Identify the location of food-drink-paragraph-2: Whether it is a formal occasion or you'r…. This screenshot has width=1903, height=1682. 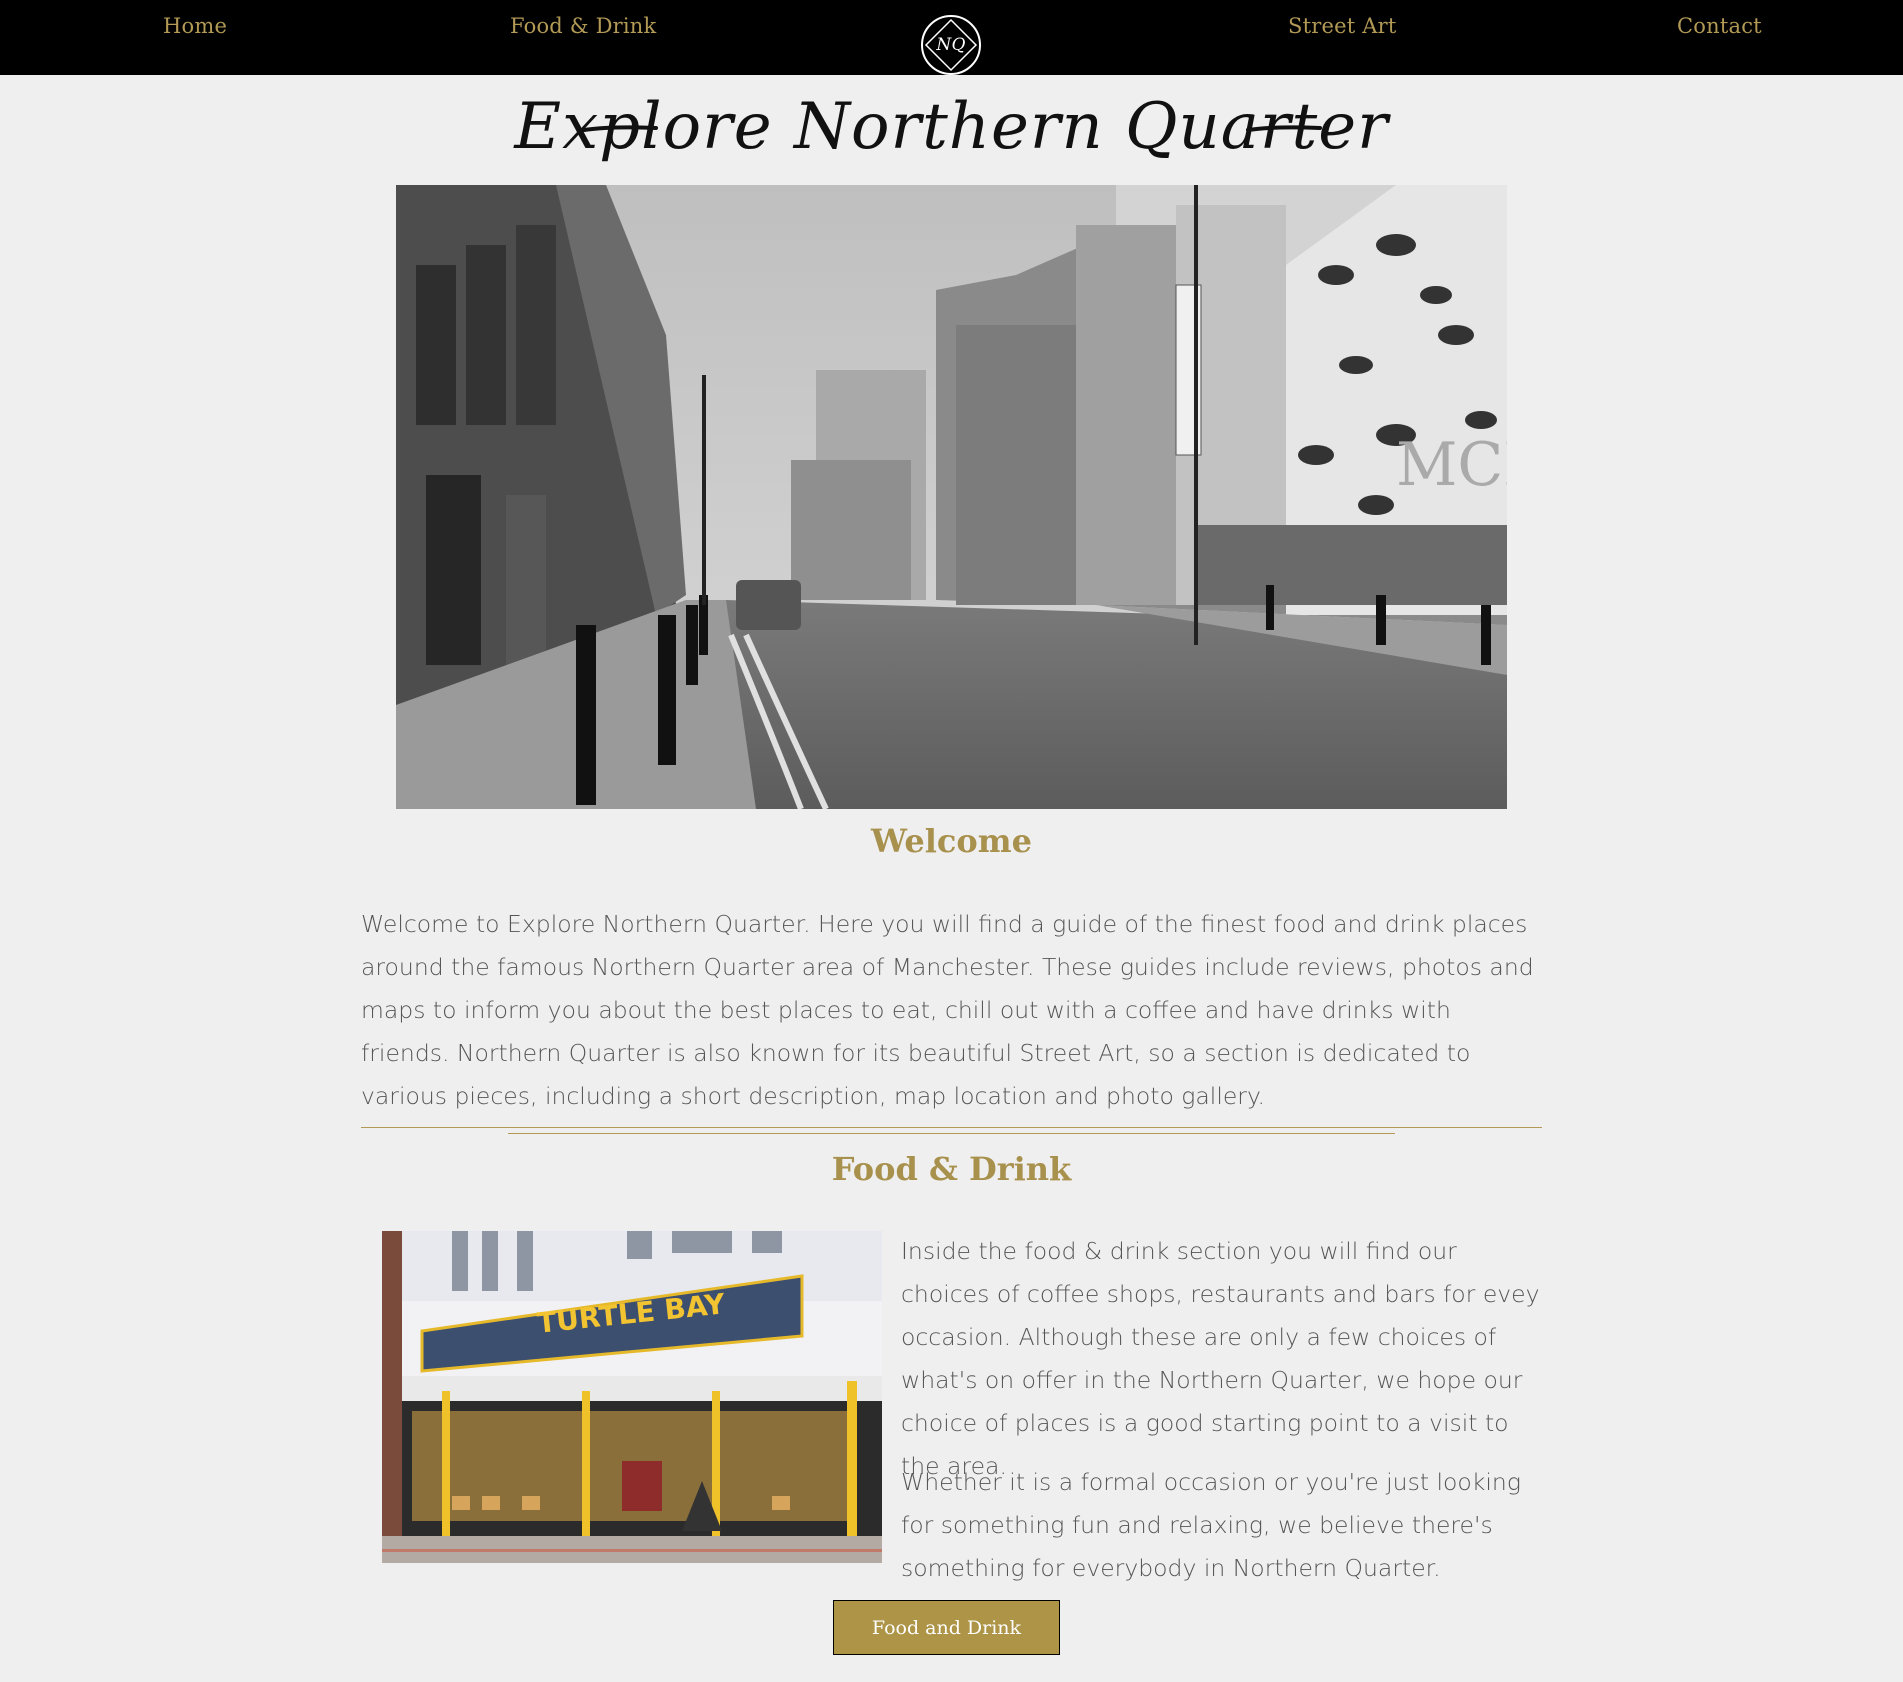
(1211, 1525).